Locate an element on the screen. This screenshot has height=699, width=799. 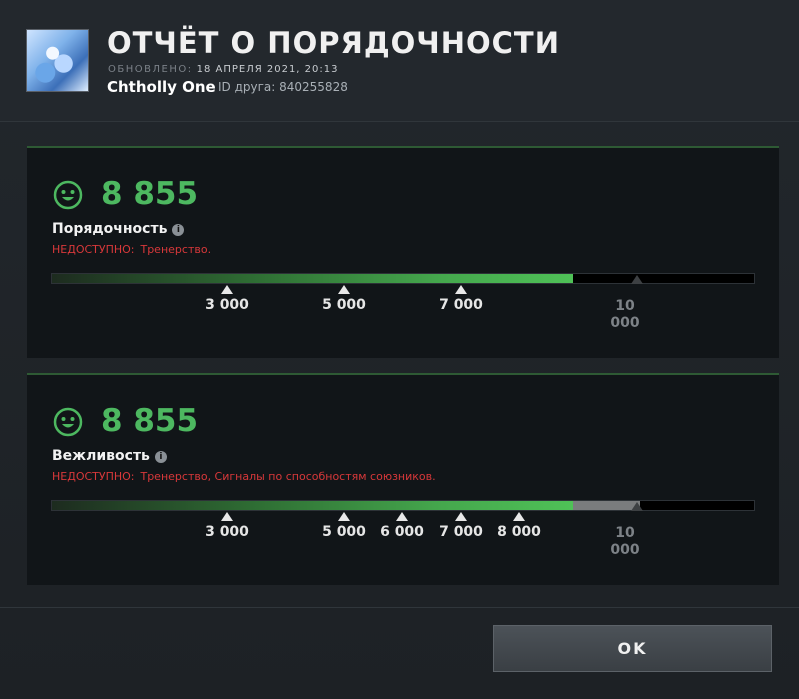
behavior-progress-bar is located at coordinates (403, 278).